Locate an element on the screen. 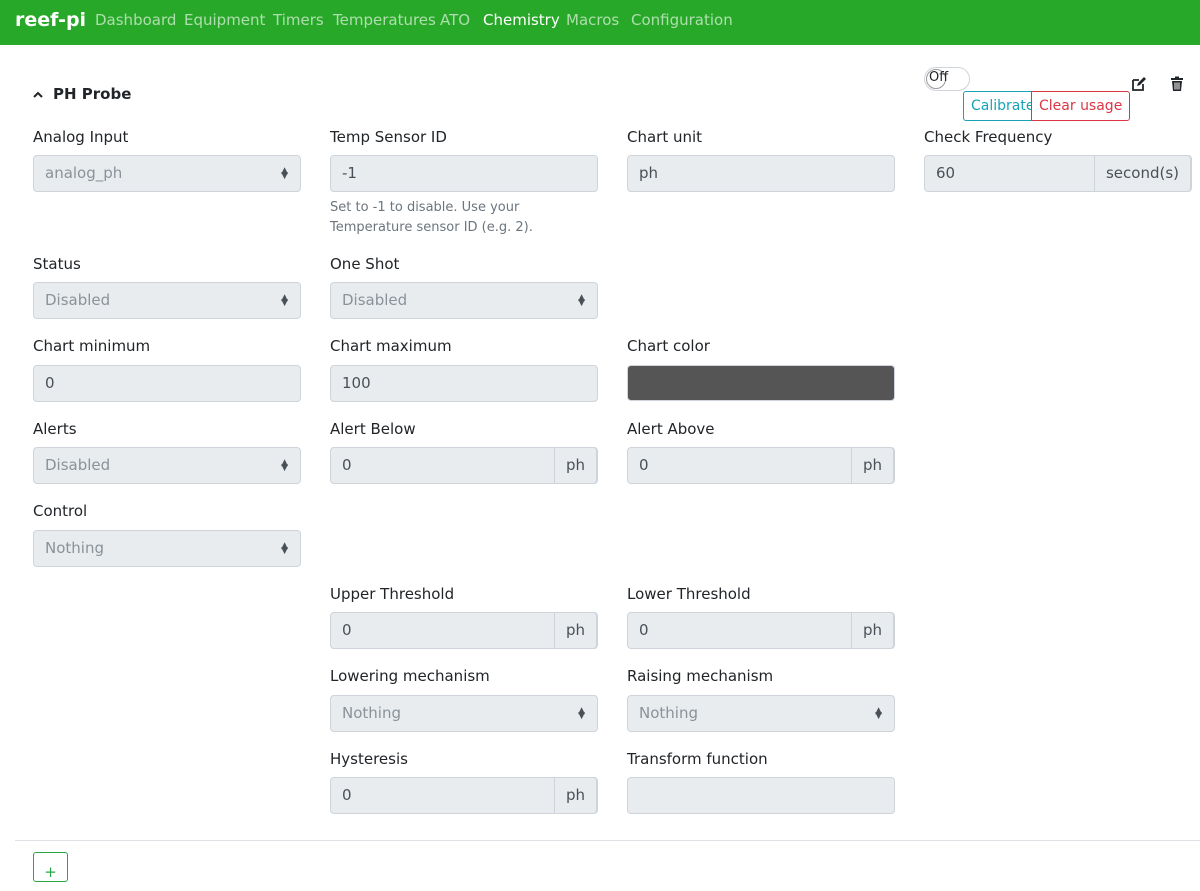 Image resolution: width=1200 pixels, height=891 pixels. nav-chemistry: Chemistry is located at coordinates (521, 20).